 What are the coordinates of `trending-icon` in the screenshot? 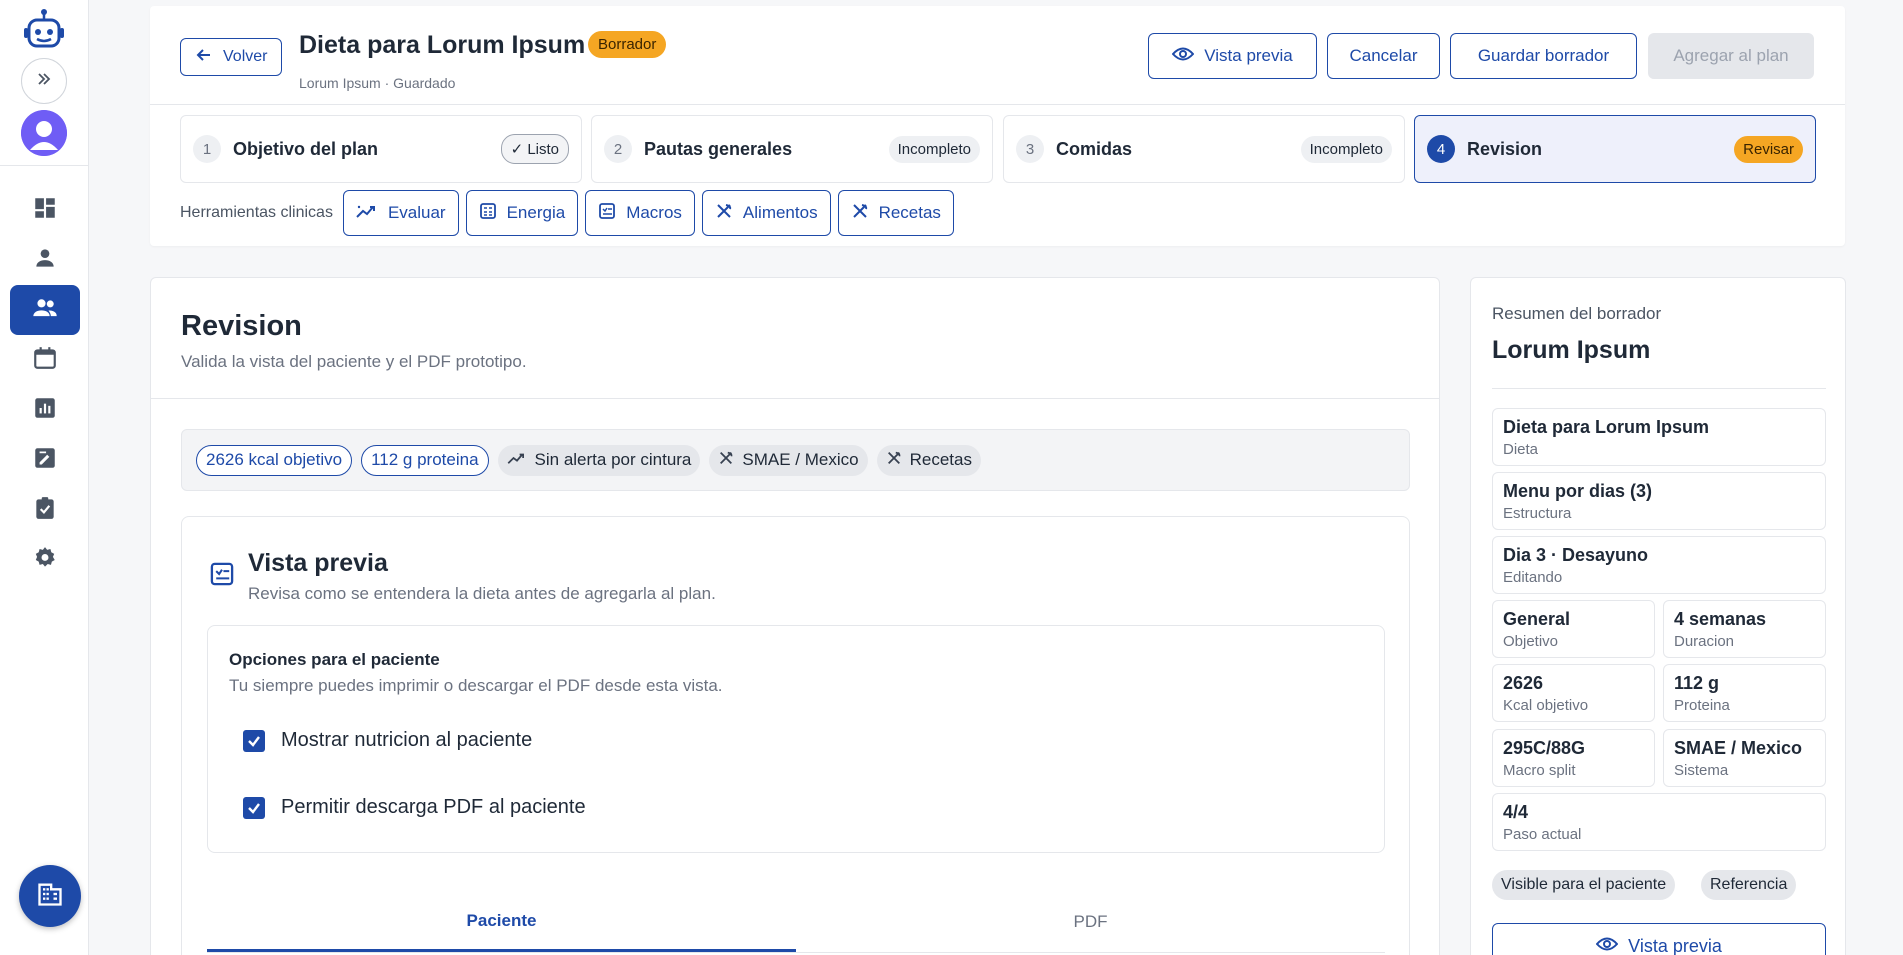 It's located at (367, 213).